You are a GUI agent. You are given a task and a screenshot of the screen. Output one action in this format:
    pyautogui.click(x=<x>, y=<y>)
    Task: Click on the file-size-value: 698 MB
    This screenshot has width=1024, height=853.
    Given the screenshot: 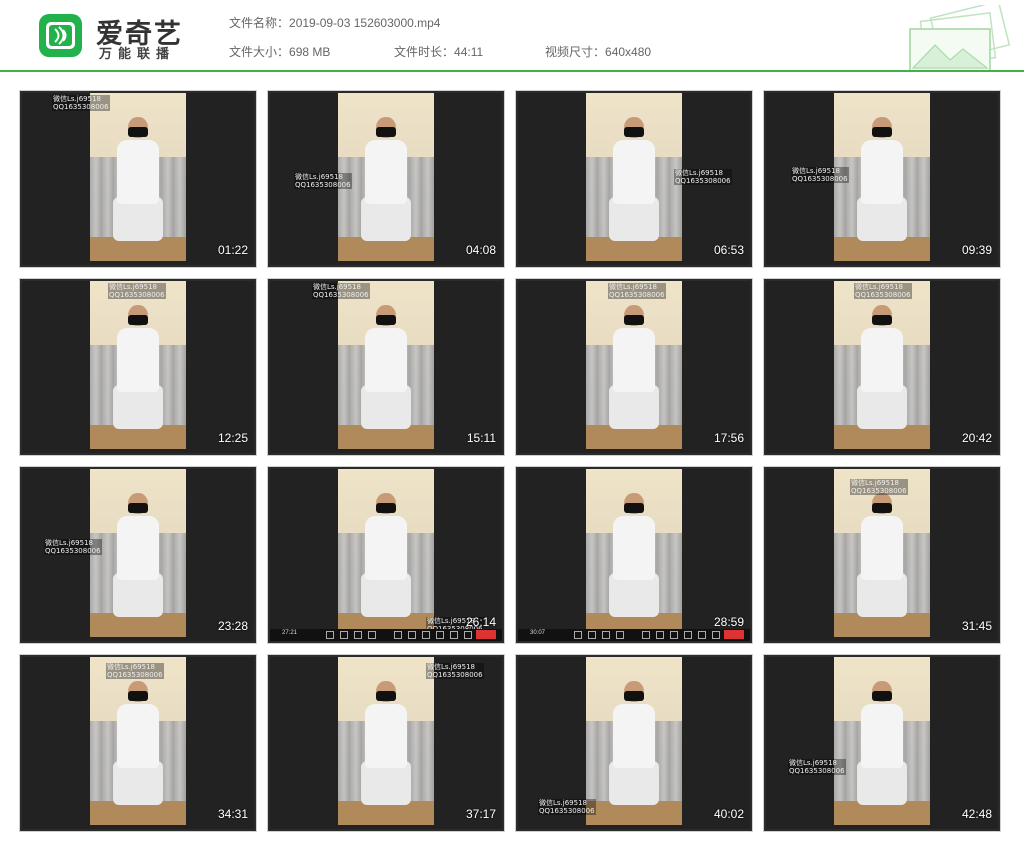 What is the action you would take?
    pyautogui.click(x=310, y=52)
    